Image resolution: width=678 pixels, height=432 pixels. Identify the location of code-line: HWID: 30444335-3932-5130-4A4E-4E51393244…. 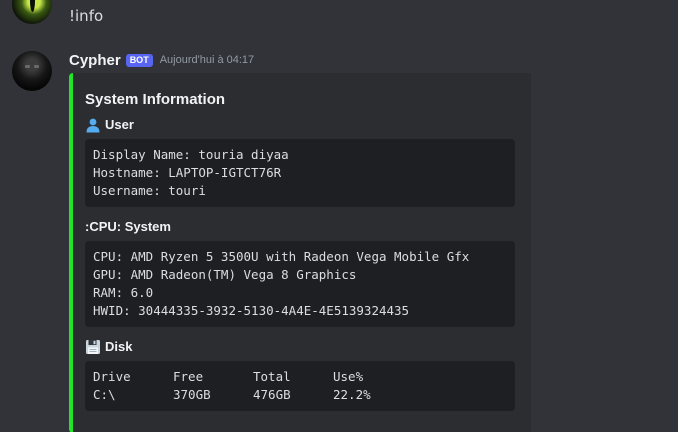
(251, 310).